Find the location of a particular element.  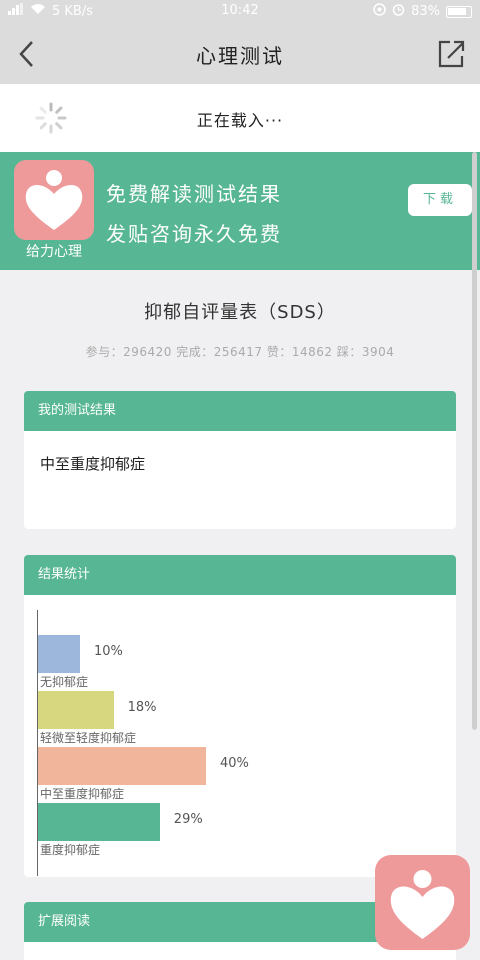

status-bar: 5 KB/s 10:42 83% is located at coordinates (240, 12).